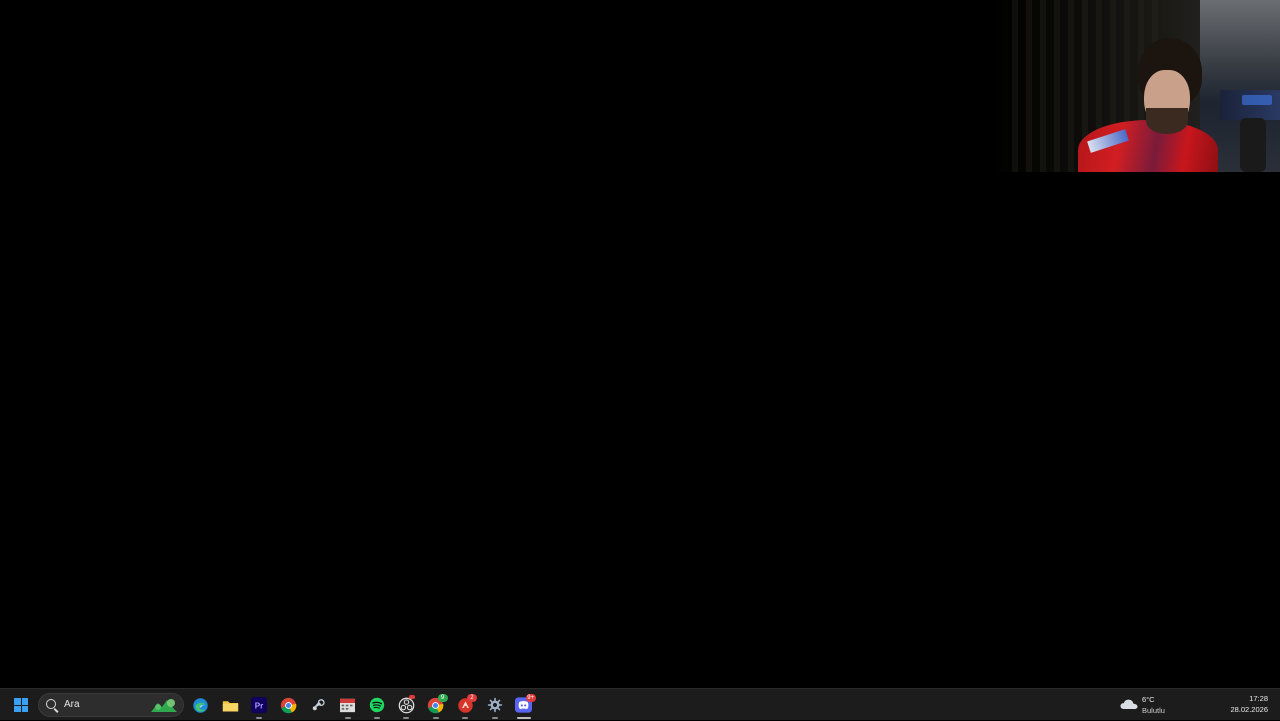 The height and width of the screenshot is (721, 1280). I want to click on premiere-pro-icon: Pr, so click(259, 705).